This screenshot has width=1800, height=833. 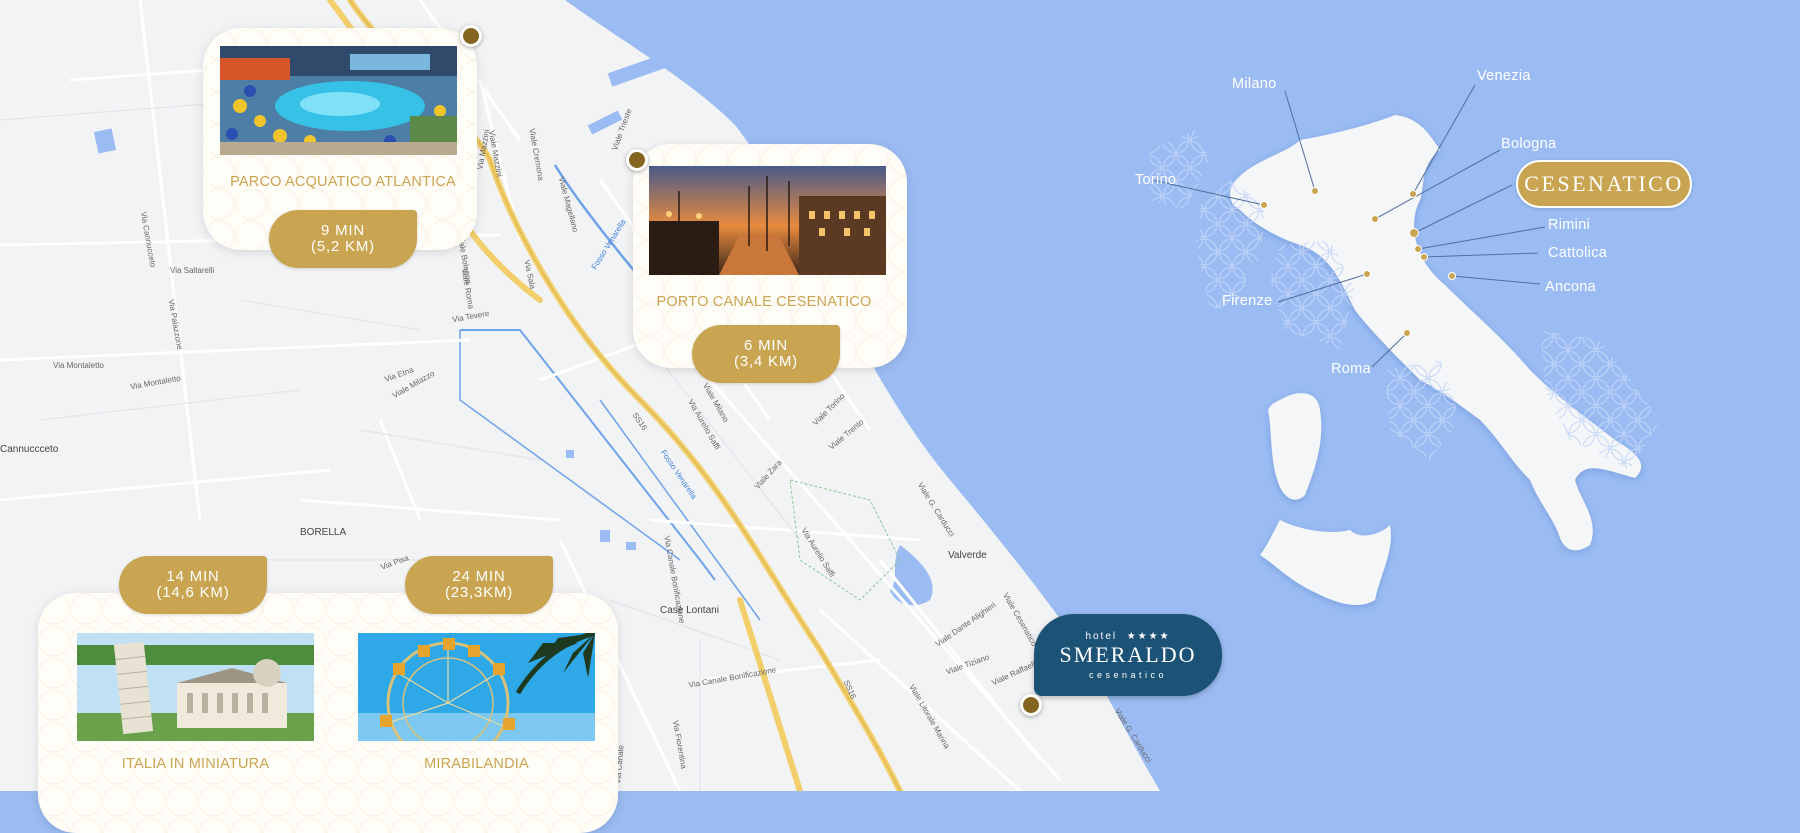 What do you see at coordinates (1351, 369) in the screenshot?
I see `italy-label-roma: Roma` at bounding box center [1351, 369].